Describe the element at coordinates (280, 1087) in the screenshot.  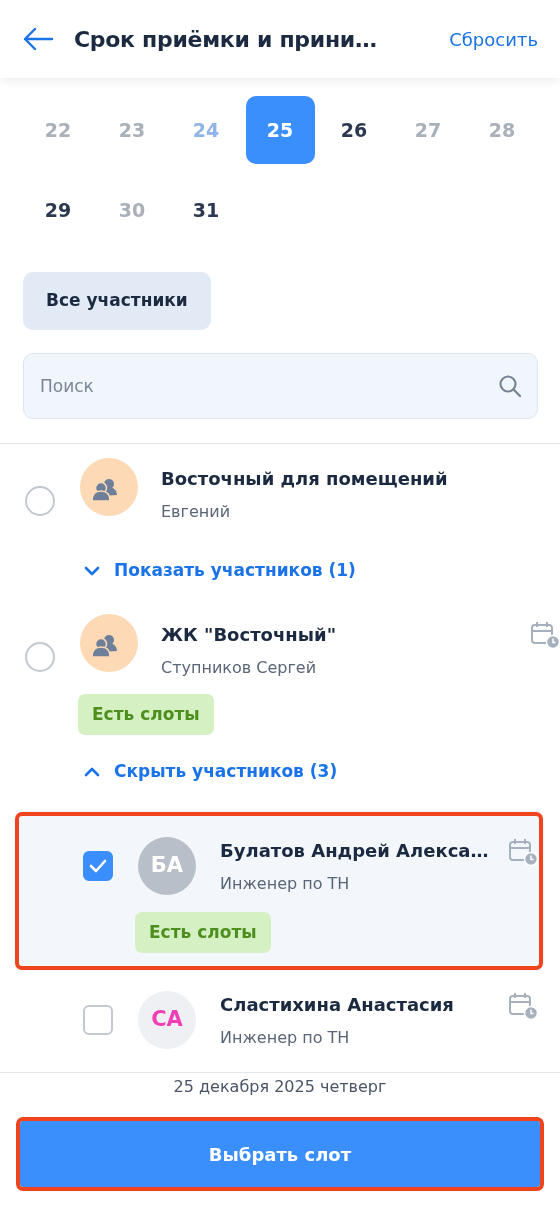
I see `selected-date: 25 декабря 2025 четверг` at that location.